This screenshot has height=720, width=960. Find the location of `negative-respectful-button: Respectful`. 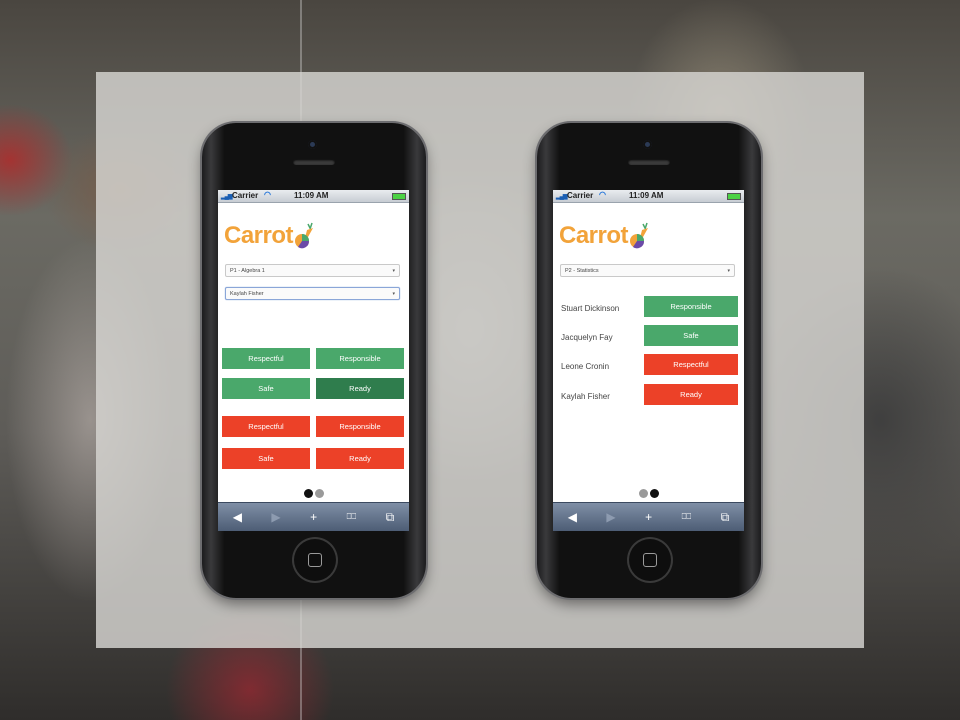

negative-respectful-button: Respectful is located at coordinates (266, 426).